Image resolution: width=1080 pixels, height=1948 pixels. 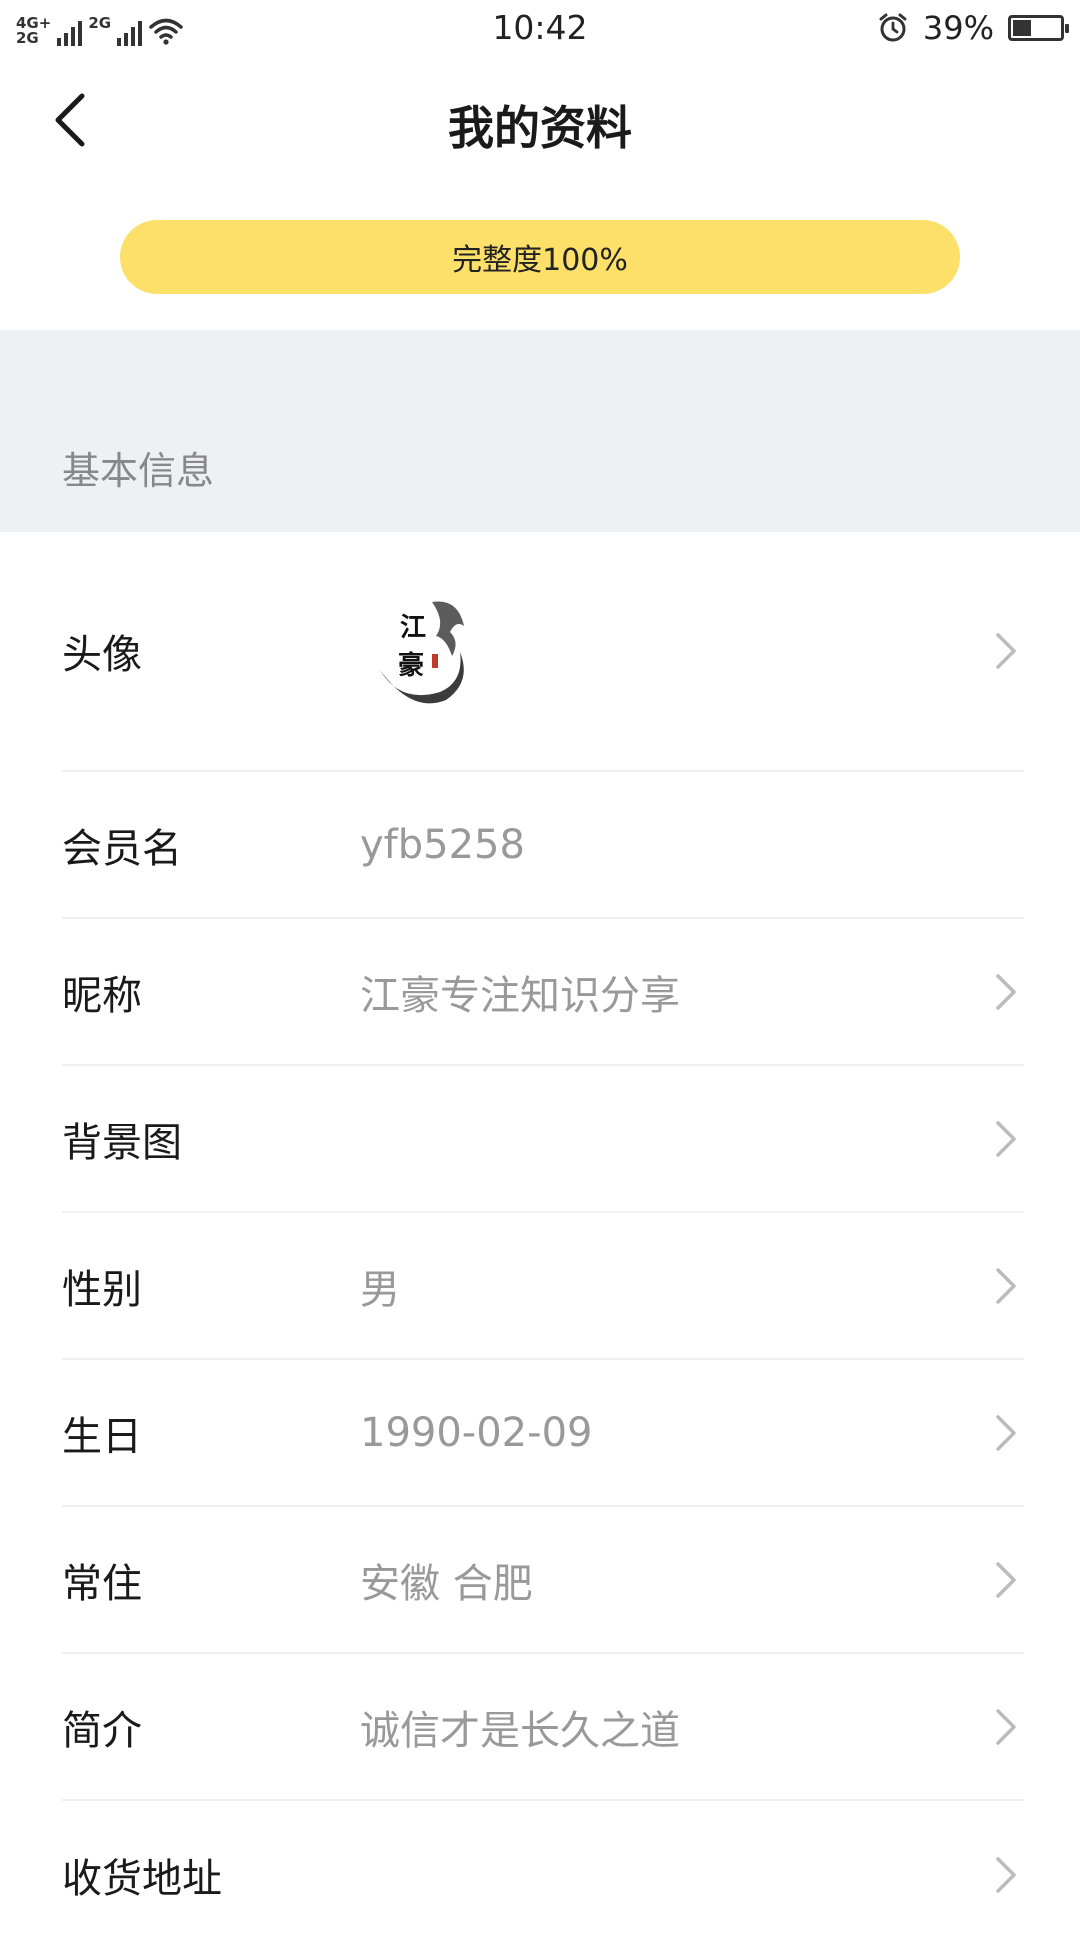 I want to click on row-label: 会员名, so click(x=122, y=848).